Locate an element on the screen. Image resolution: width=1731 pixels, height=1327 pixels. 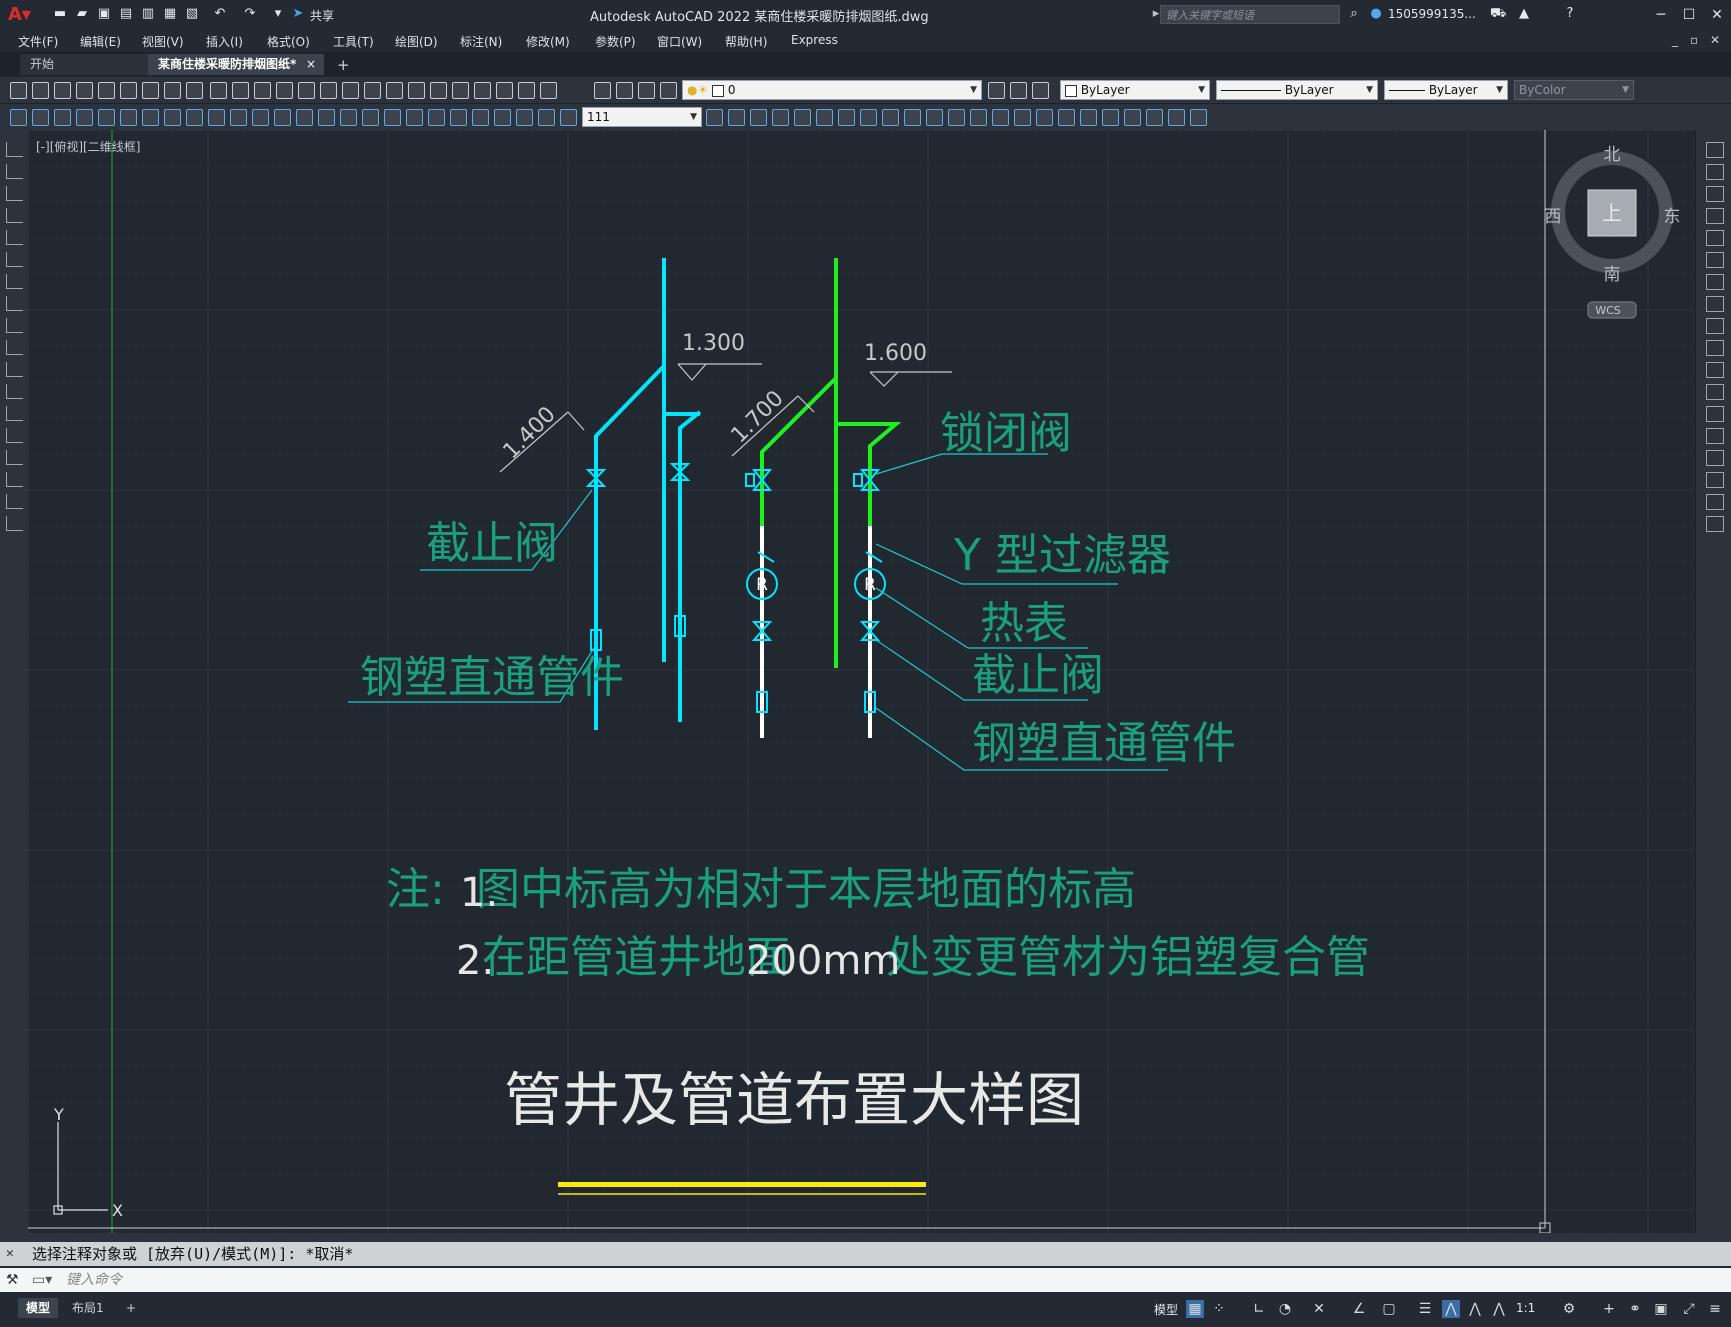
share-icon: ➤ is located at coordinates (298, 14).